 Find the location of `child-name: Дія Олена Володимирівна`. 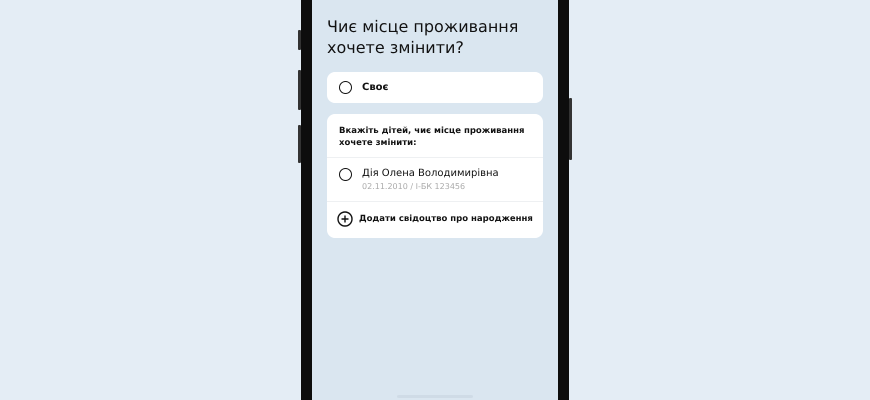

child-name: Дія Олена Володимирівна is located at coordinates (430, 173).